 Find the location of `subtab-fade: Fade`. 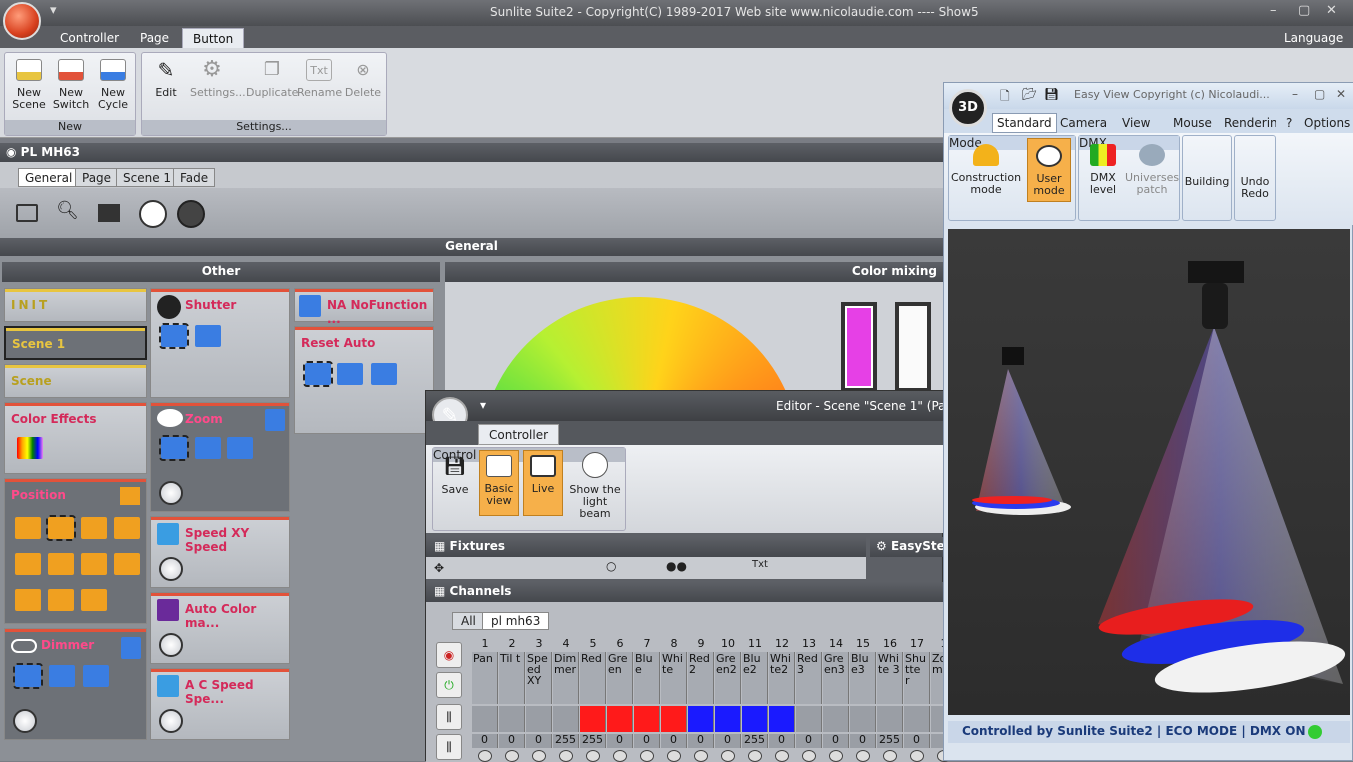

subtab-fade: Fade is located at coordinates (194, 177).